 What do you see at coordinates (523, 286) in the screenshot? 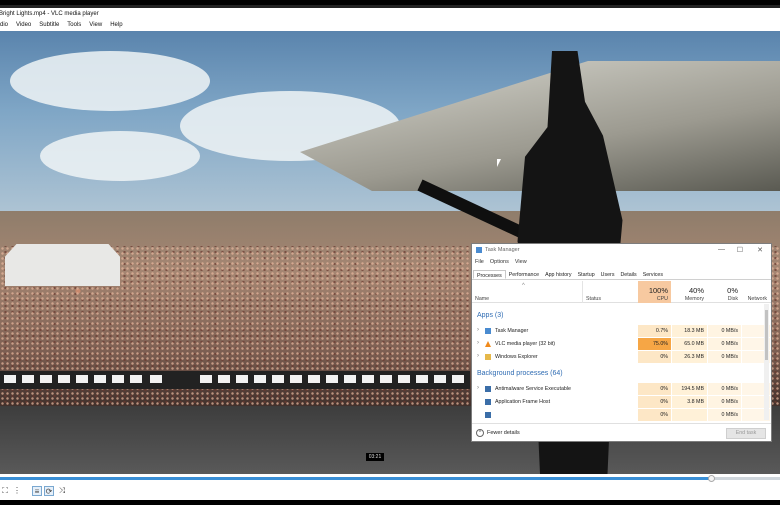
I see `sort-chevron-icon: ^` at bounding box center [523, 286].